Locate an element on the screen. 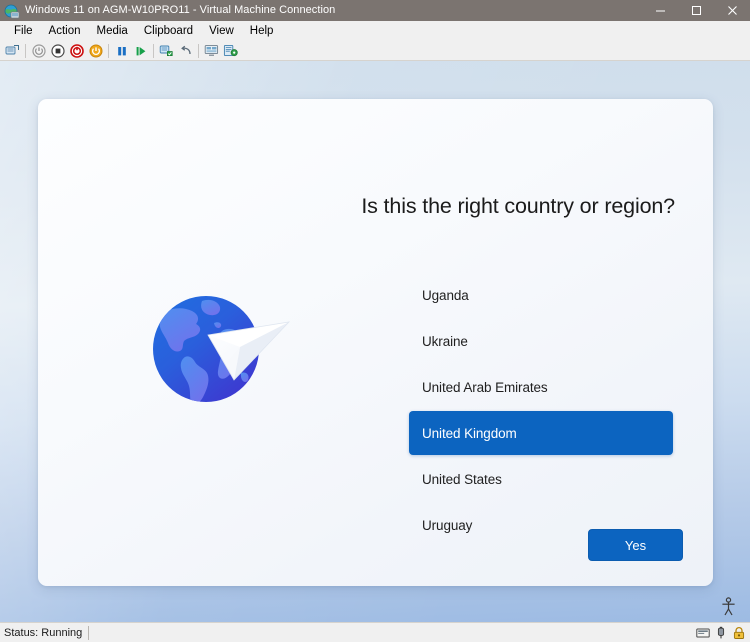  usb-icon is located at coordinates (721, 633).